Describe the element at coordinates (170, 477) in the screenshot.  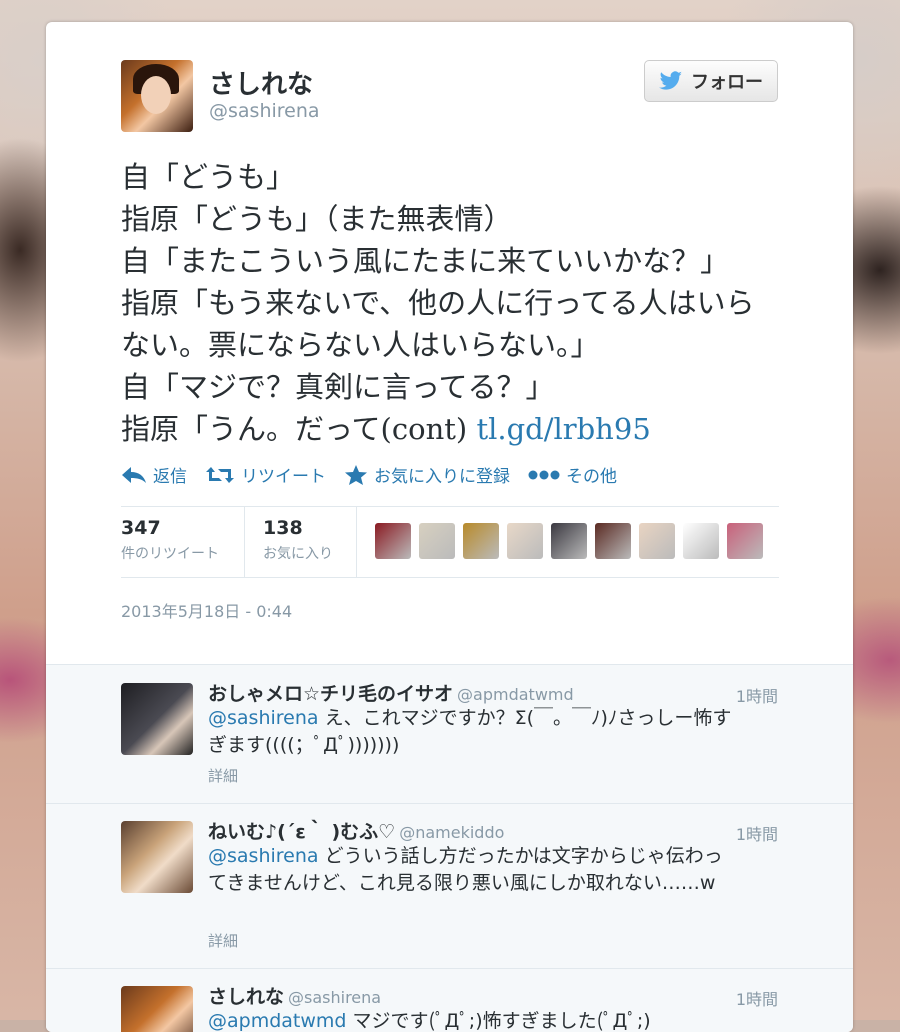
I see `reply-label: 返信` at that location.